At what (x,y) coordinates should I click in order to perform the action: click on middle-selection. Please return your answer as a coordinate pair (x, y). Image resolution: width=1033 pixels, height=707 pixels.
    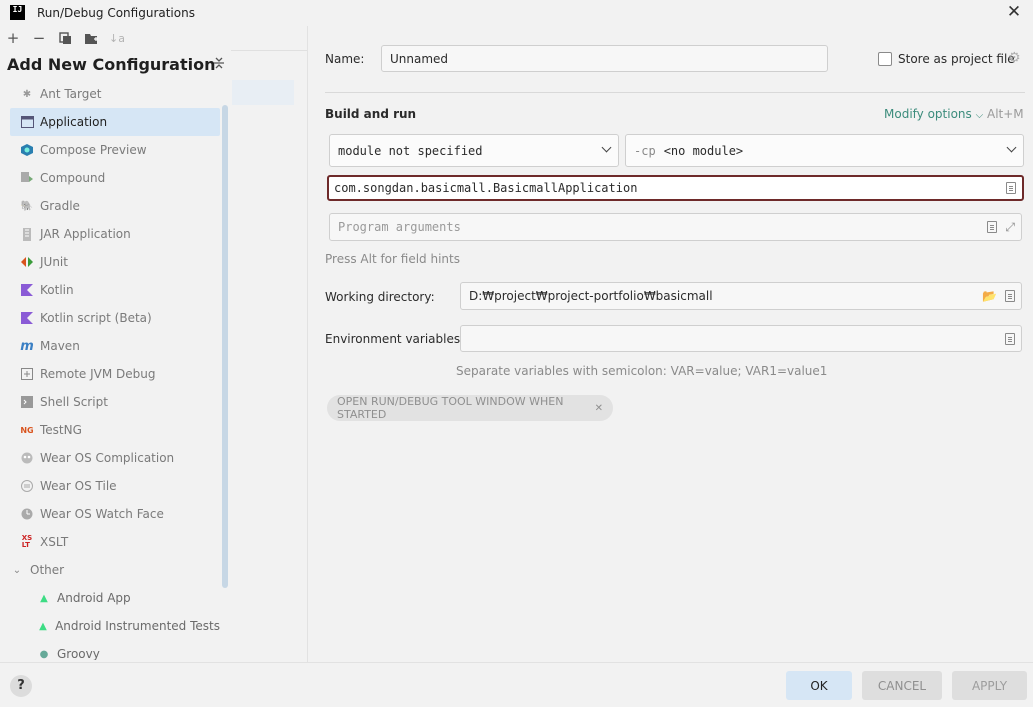
    Looking at the image, I should click on (263, 92).